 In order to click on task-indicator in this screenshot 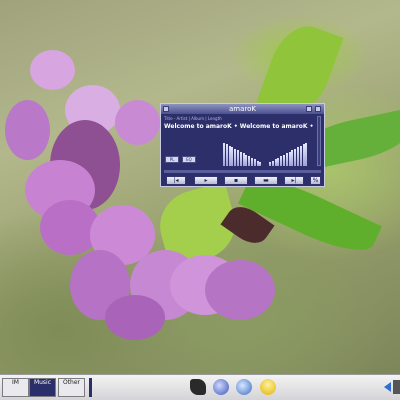, I will do `click(90, 387)`.